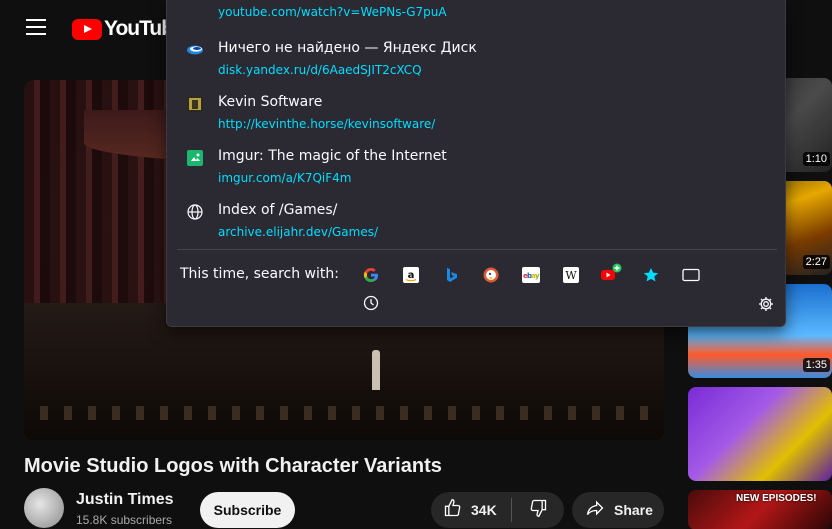 The width and height of the screenshot is (832, 529). What do you see at coordinates (477, 249) in the screenshot?
I see `one-offs-divider` at bounding box center [477, 249].